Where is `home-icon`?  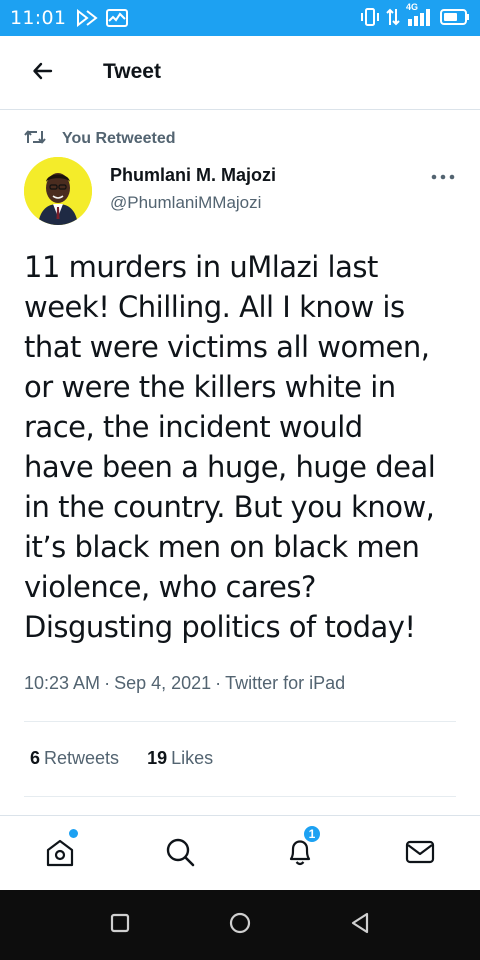
home-icon is located at coordinates (60, 854).